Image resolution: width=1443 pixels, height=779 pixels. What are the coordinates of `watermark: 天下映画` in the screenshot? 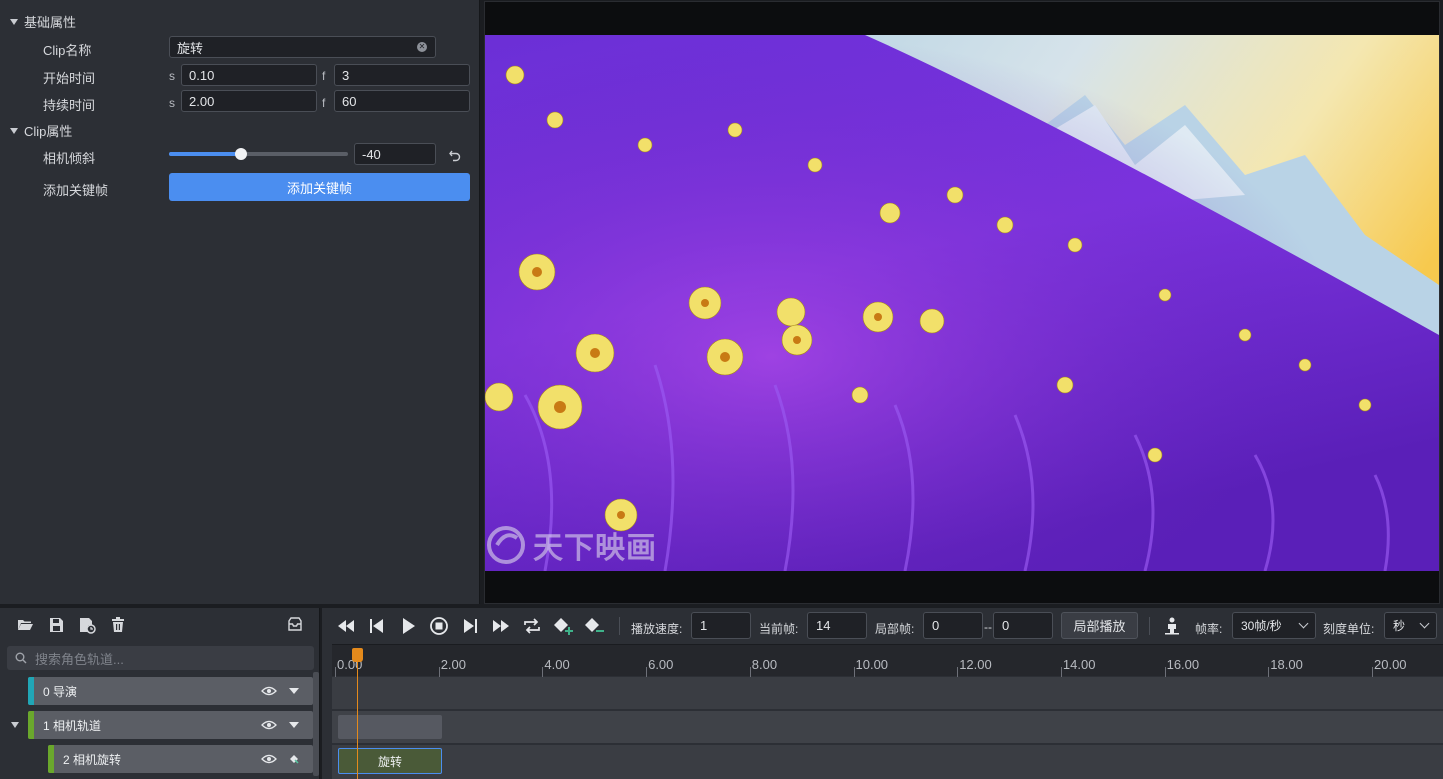 It's located at (571, 545).